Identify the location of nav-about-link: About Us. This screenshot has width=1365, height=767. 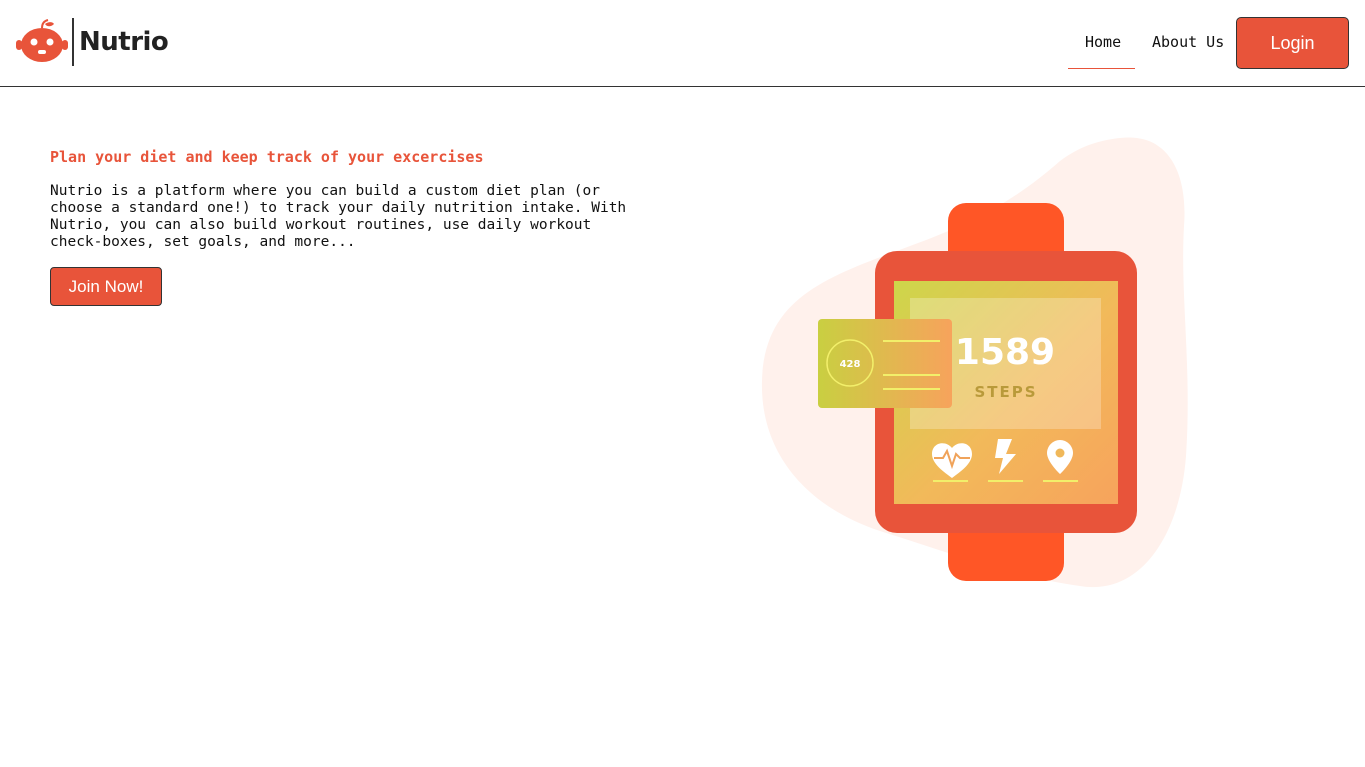
(1188, 42).